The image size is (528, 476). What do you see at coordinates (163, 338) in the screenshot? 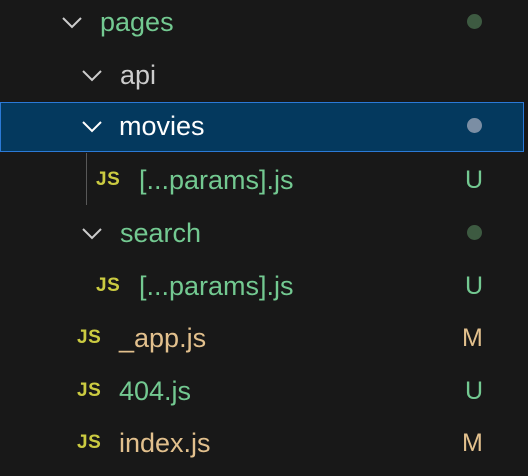
I see `file-label: _app.js` at bounding box center [163, 338].